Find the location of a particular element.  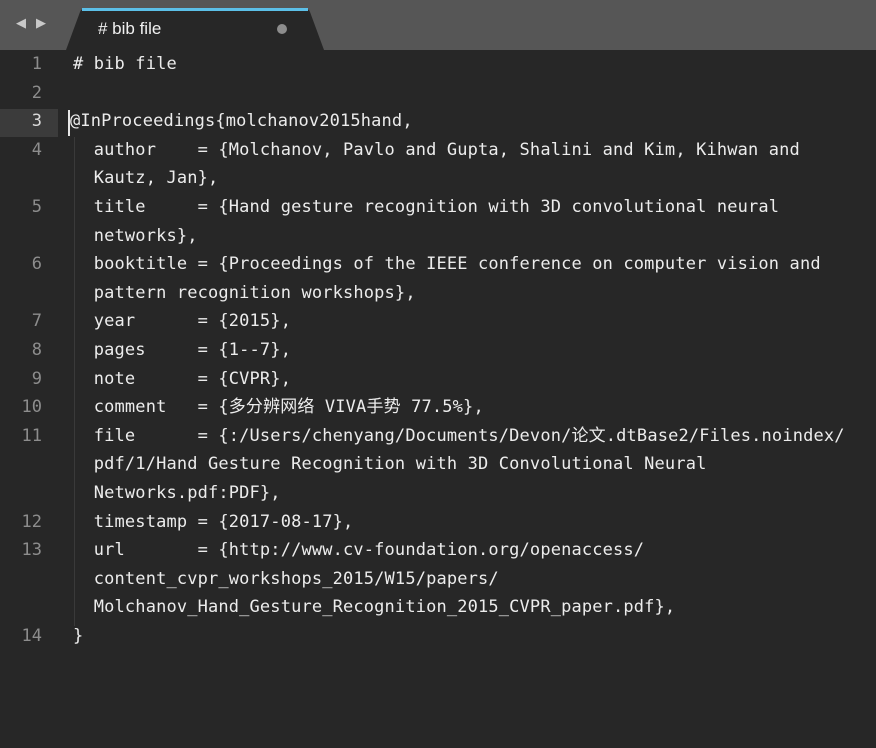

code-line: note = {CVPR}, is located at coordinates (182, 379).